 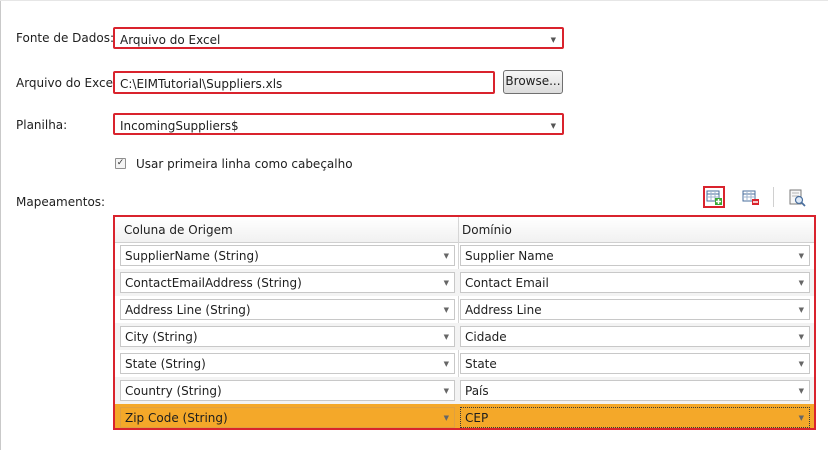 What do you see at coordinates (287, 336) in the screenshot?
I see `source-column-select: City (String) ▼` at bounding box center [287, 336].